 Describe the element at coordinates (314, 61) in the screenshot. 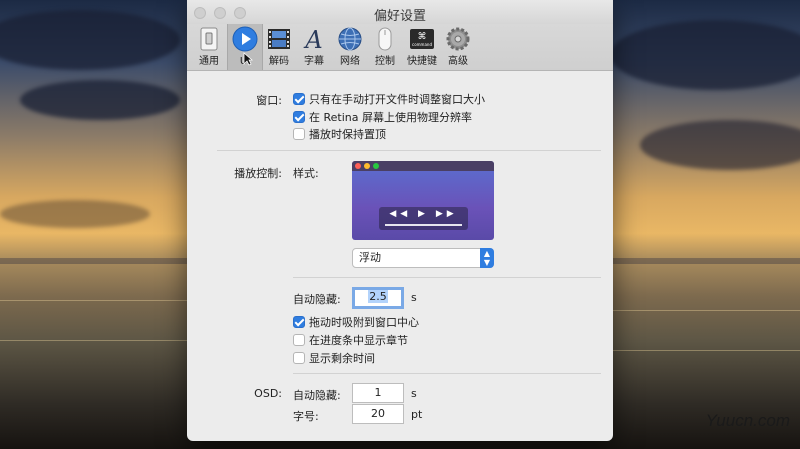

I see `tab-label: 字幕` at that location.